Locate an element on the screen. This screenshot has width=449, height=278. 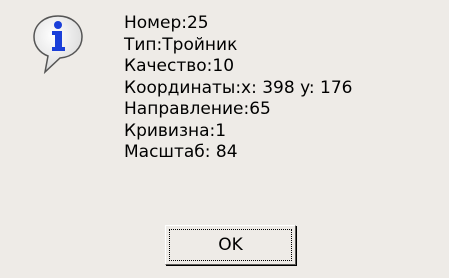
ok-button-label: OK is located at coordinates (230, 245).